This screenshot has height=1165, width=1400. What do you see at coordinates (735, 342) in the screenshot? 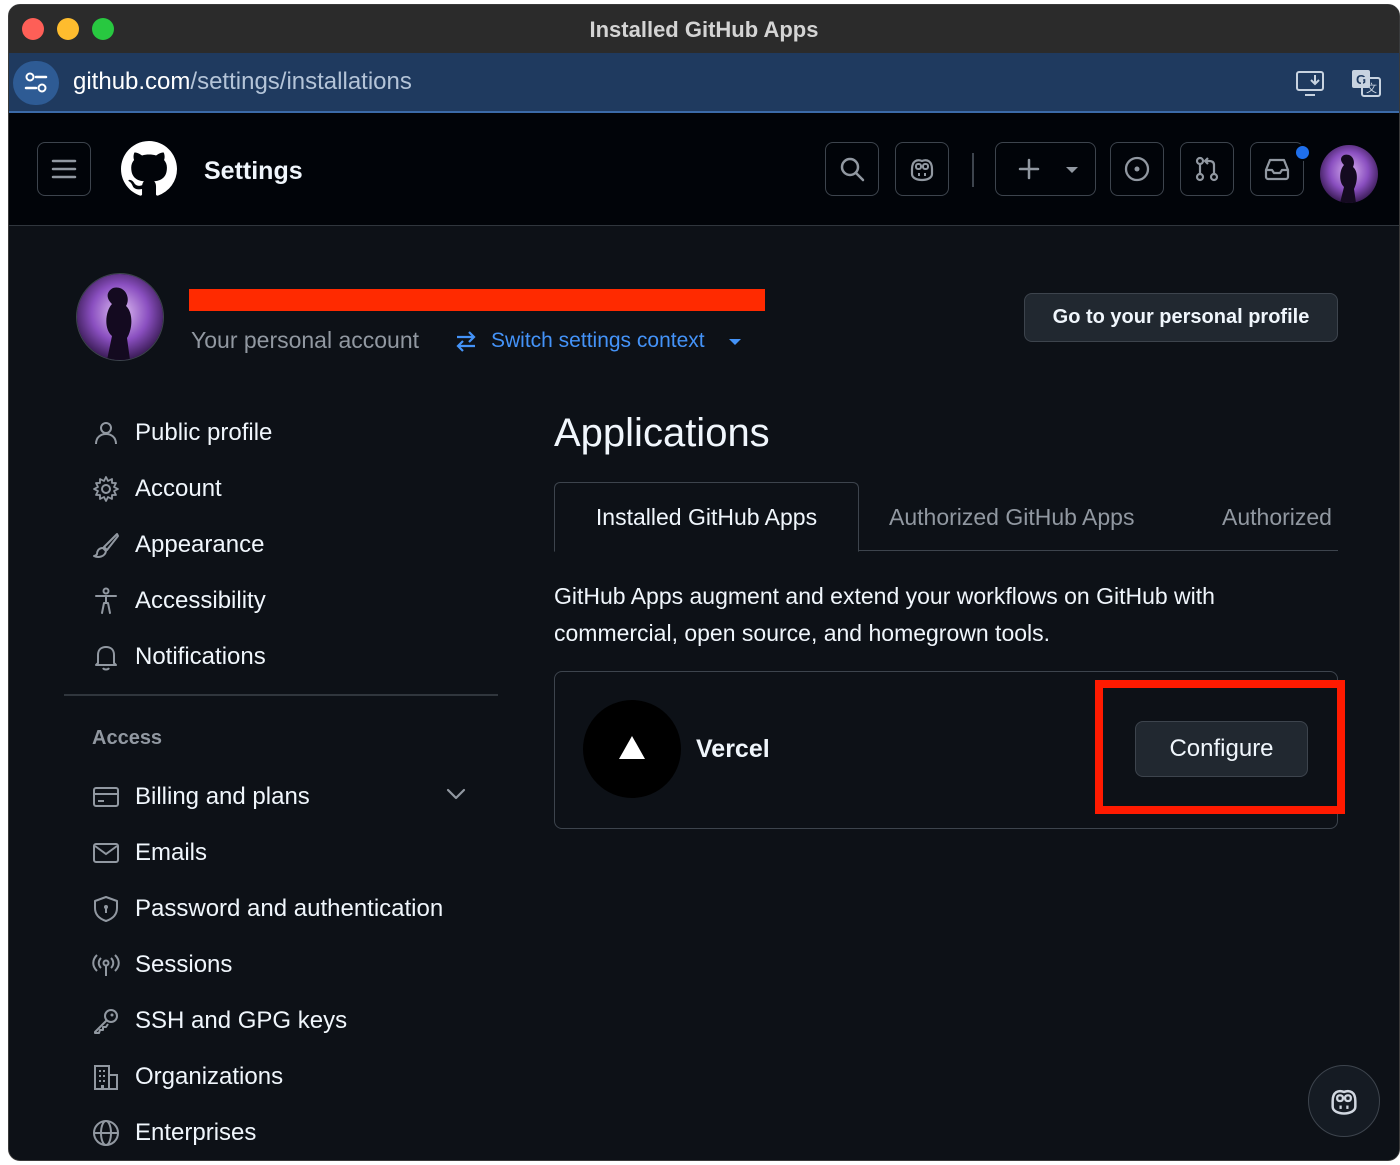
I see `caret-down-icon` at bounding box center [735, 342].